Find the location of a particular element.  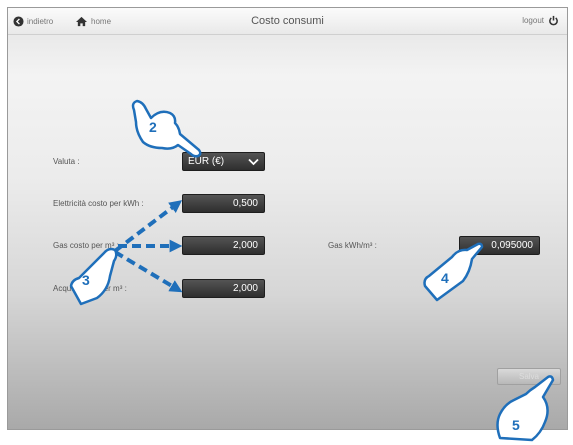

currency-select: EUR (€) is located at coordinates (223, 161).